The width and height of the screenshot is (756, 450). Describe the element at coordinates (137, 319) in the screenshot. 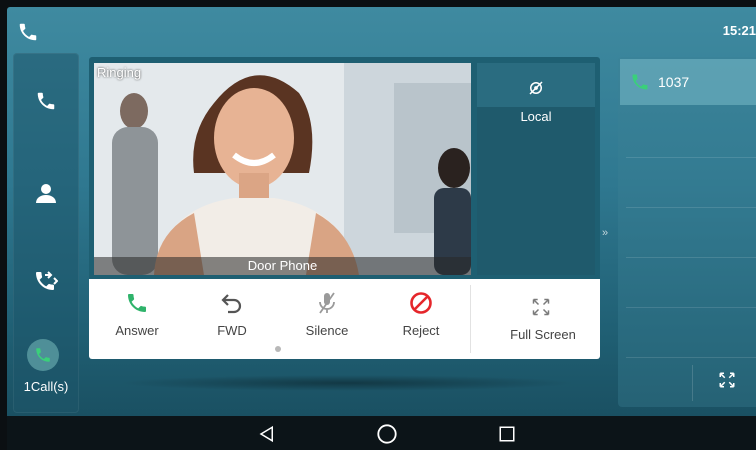

I see `answer-button: Answer` at that location.